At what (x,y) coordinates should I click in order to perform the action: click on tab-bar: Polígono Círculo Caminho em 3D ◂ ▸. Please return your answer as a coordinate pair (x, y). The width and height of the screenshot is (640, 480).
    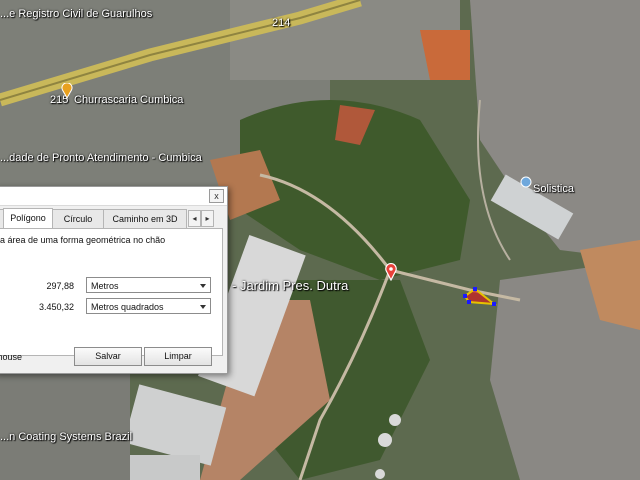
    Looking at the image, I should click on (113, 218).